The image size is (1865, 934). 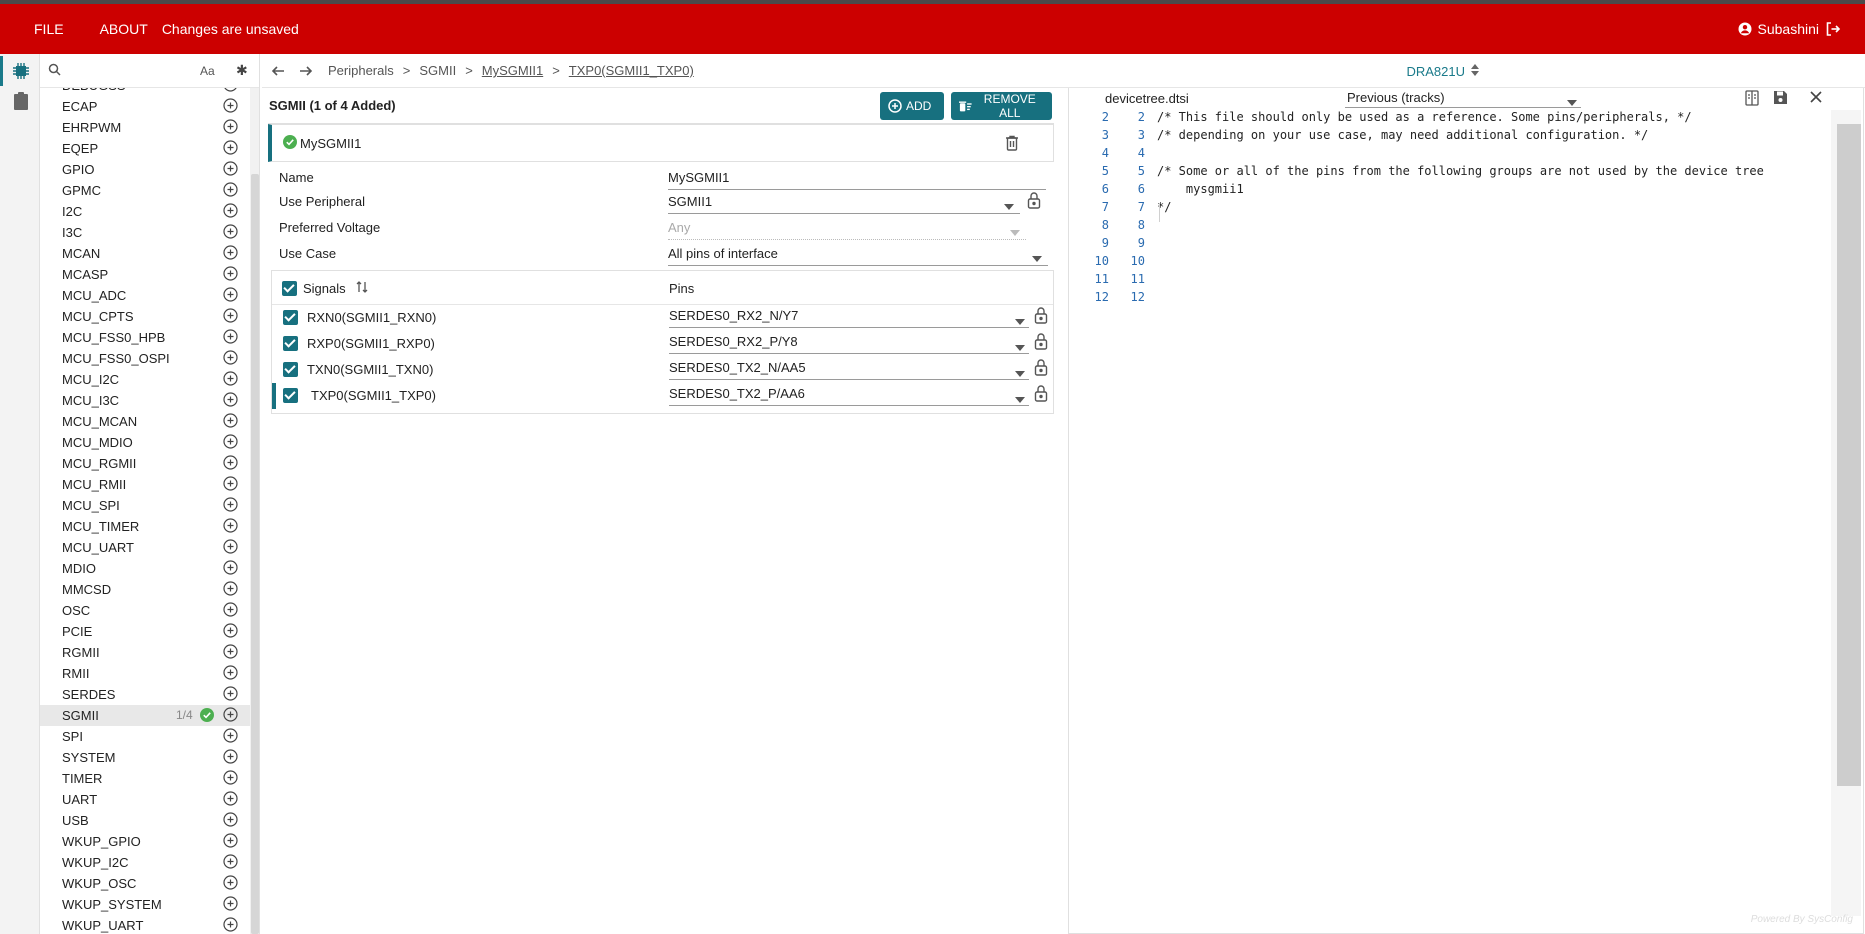 I want to click on signal-row: RXN0(SGMII1_RXN0) SERDES0_RX2_N/Y7, so click(x=662, y=318).